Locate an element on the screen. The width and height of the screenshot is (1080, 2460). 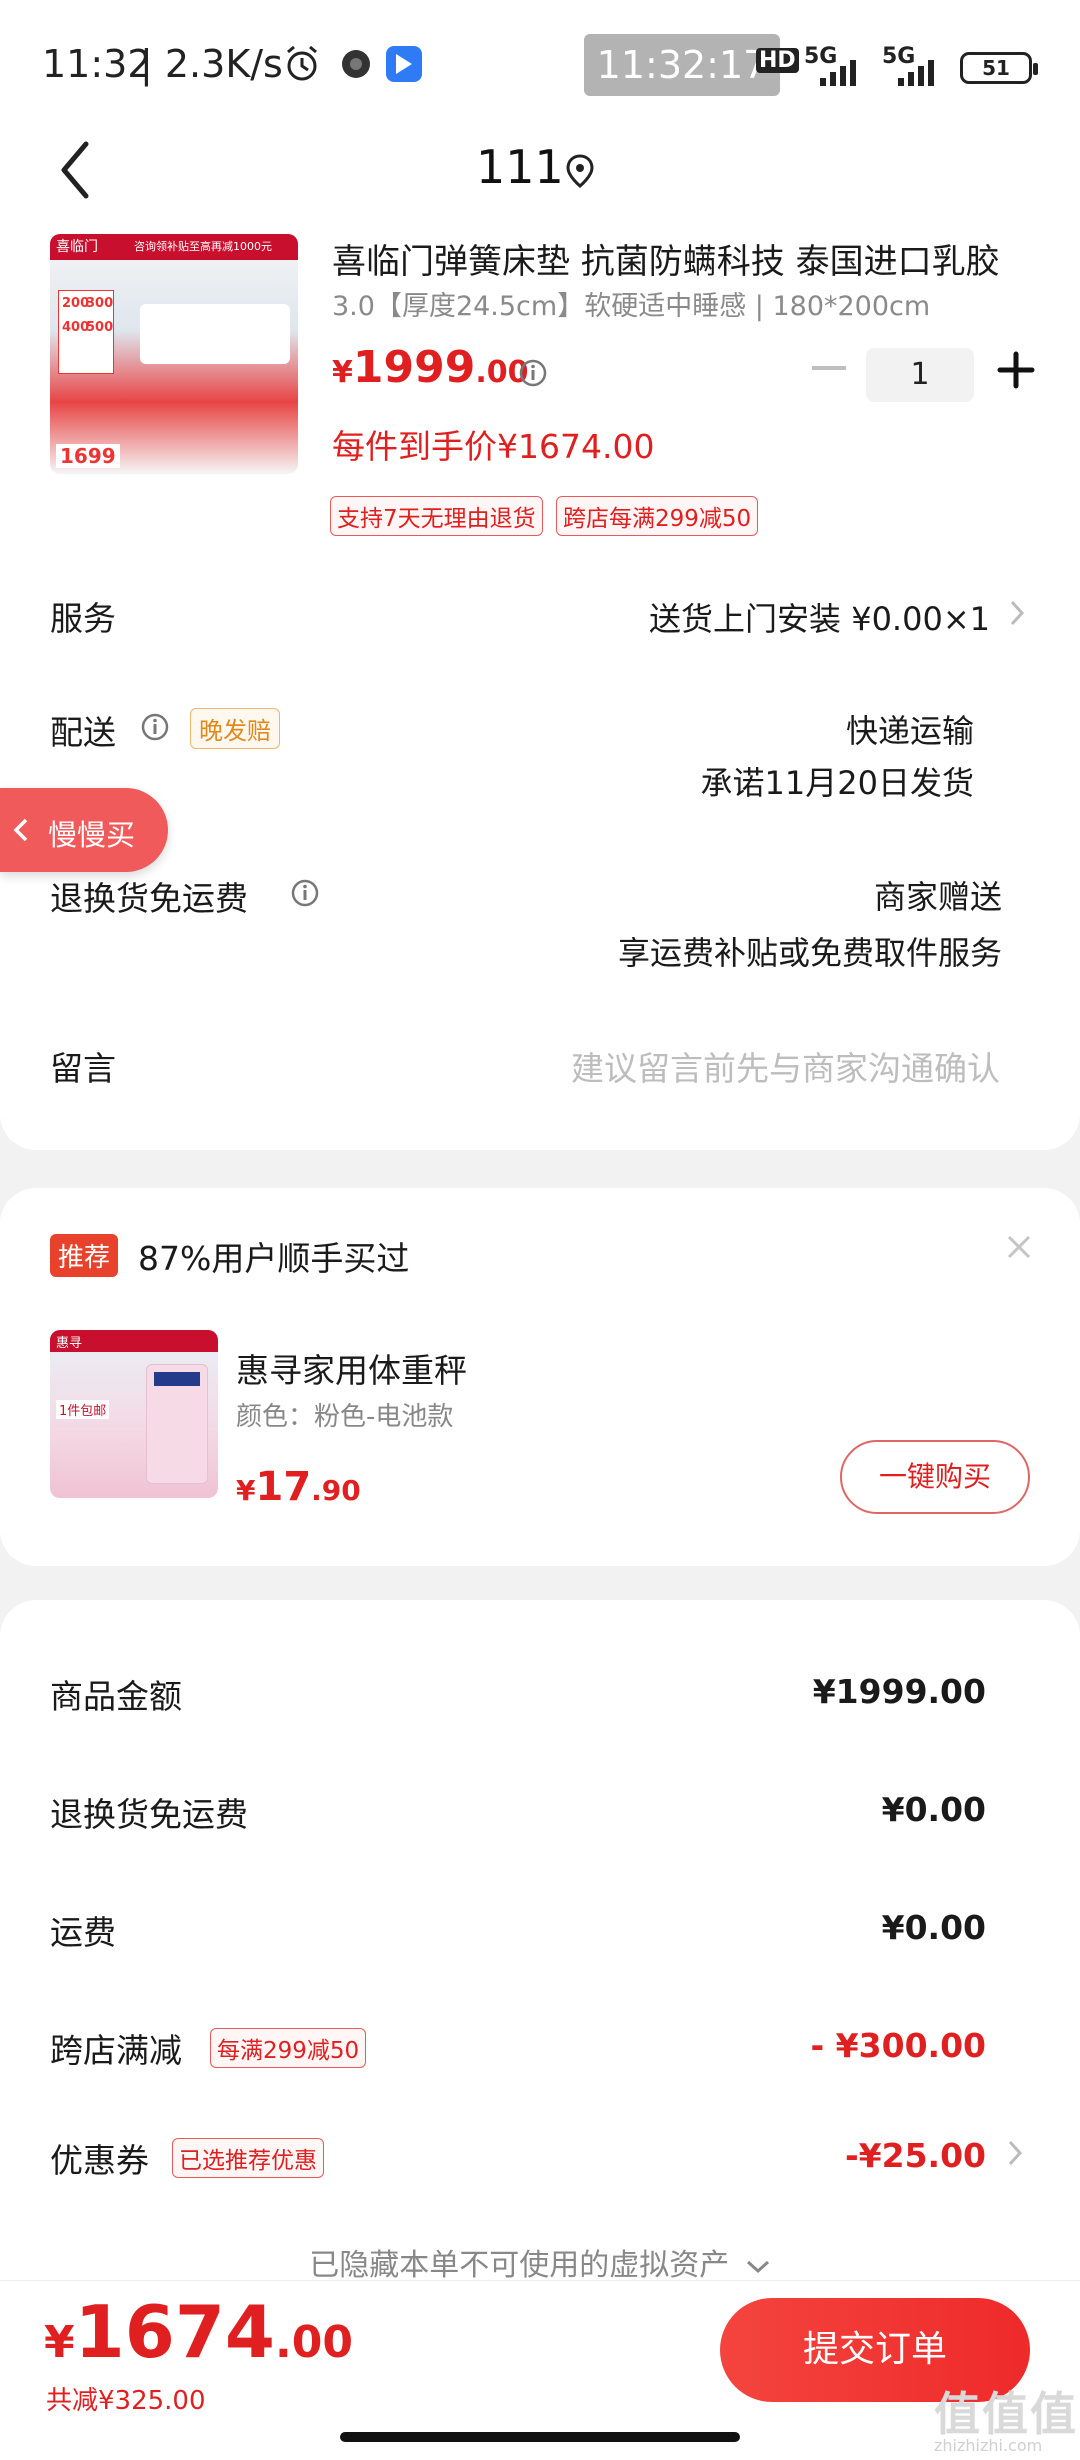
return-shipping-value: 商家赠送 is located at coordinates (937, 897).